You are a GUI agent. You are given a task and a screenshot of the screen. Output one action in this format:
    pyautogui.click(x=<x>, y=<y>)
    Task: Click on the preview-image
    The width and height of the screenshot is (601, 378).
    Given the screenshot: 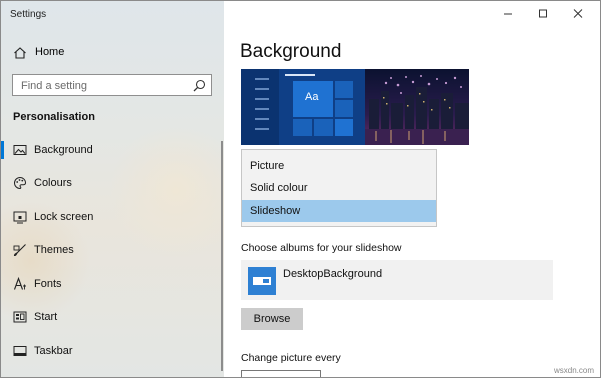 What is the action you would take?
    pyautogui.click(x=355, y=107)
    